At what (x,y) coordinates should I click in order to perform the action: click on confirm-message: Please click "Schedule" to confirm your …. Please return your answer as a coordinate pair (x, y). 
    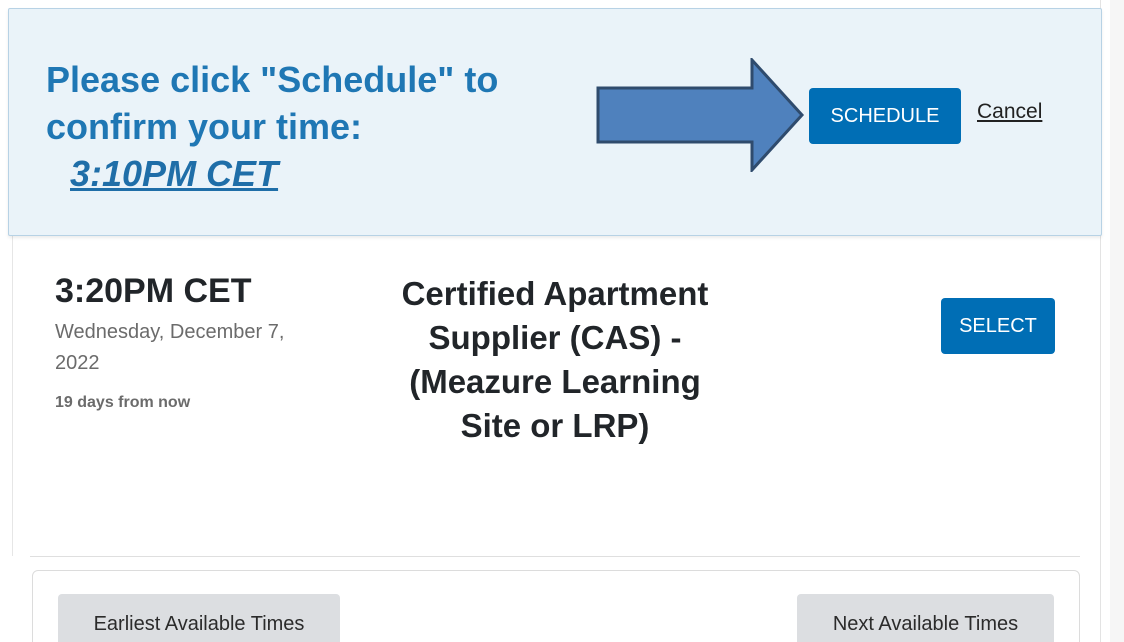
    Looking at the image, I should click on (272, 103).